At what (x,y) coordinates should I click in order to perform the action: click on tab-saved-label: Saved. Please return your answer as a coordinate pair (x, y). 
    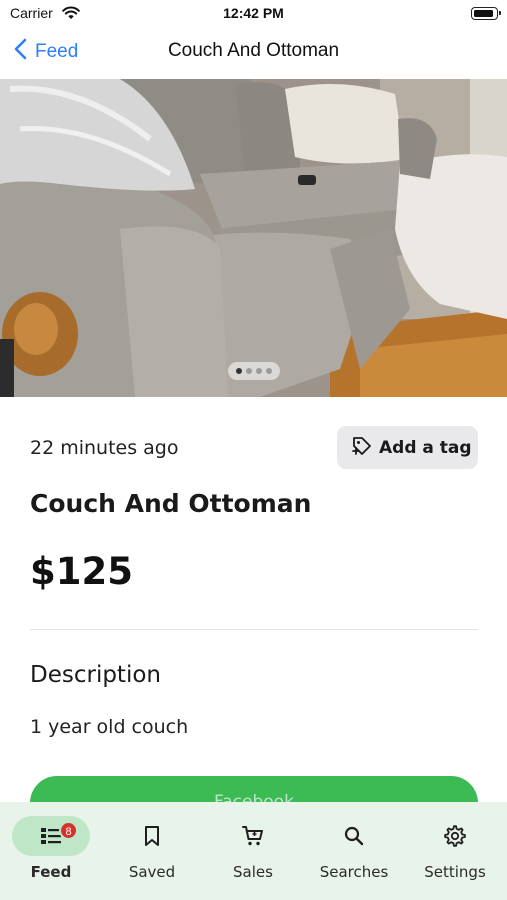
    Looking at the image, I should click on (152, 872).